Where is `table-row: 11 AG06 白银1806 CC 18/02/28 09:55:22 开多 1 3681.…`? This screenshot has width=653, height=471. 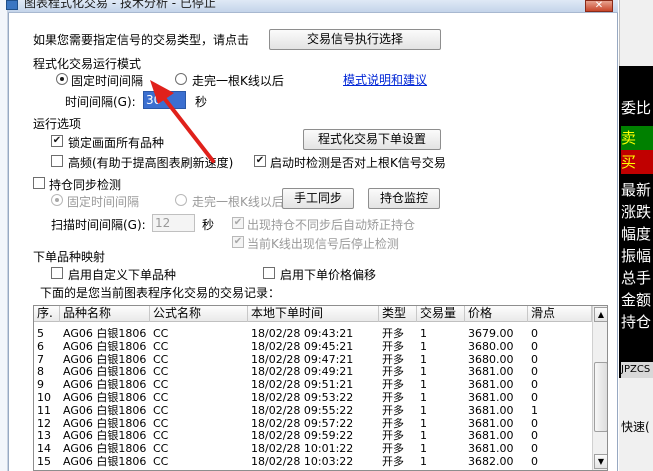 table-row: 11 AG06 白银1806 CC 18/02/28 09:55:22 开多 1 3681.… is located at coordinates (313, 411).